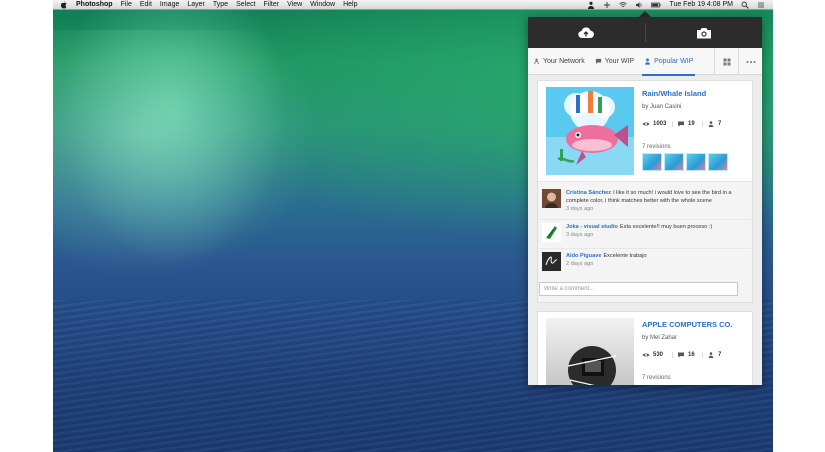  What do you see at coordinates (660, 124) in the screenshot?
I see `views-count: 1003` at bounding box center [660, 124].